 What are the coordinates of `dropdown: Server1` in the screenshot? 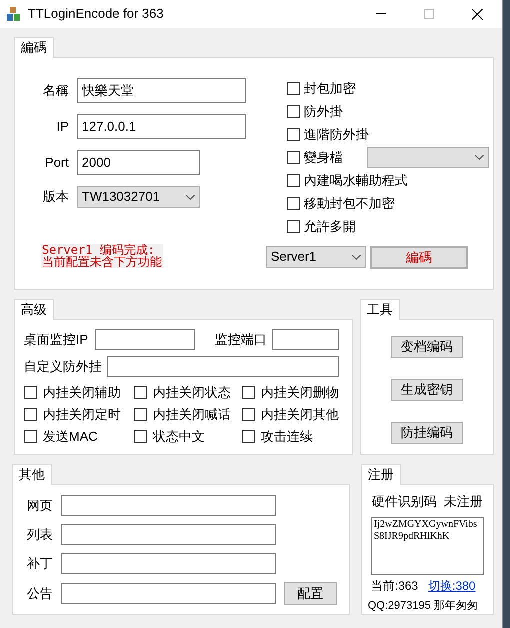 It's located at (316, 257).